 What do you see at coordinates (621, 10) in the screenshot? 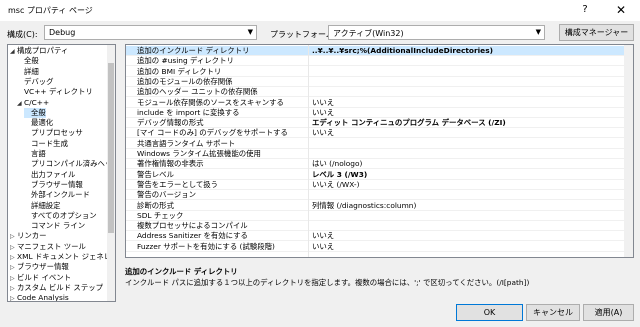
I see `close-icon: ✕` at bounding box center [621, 10].